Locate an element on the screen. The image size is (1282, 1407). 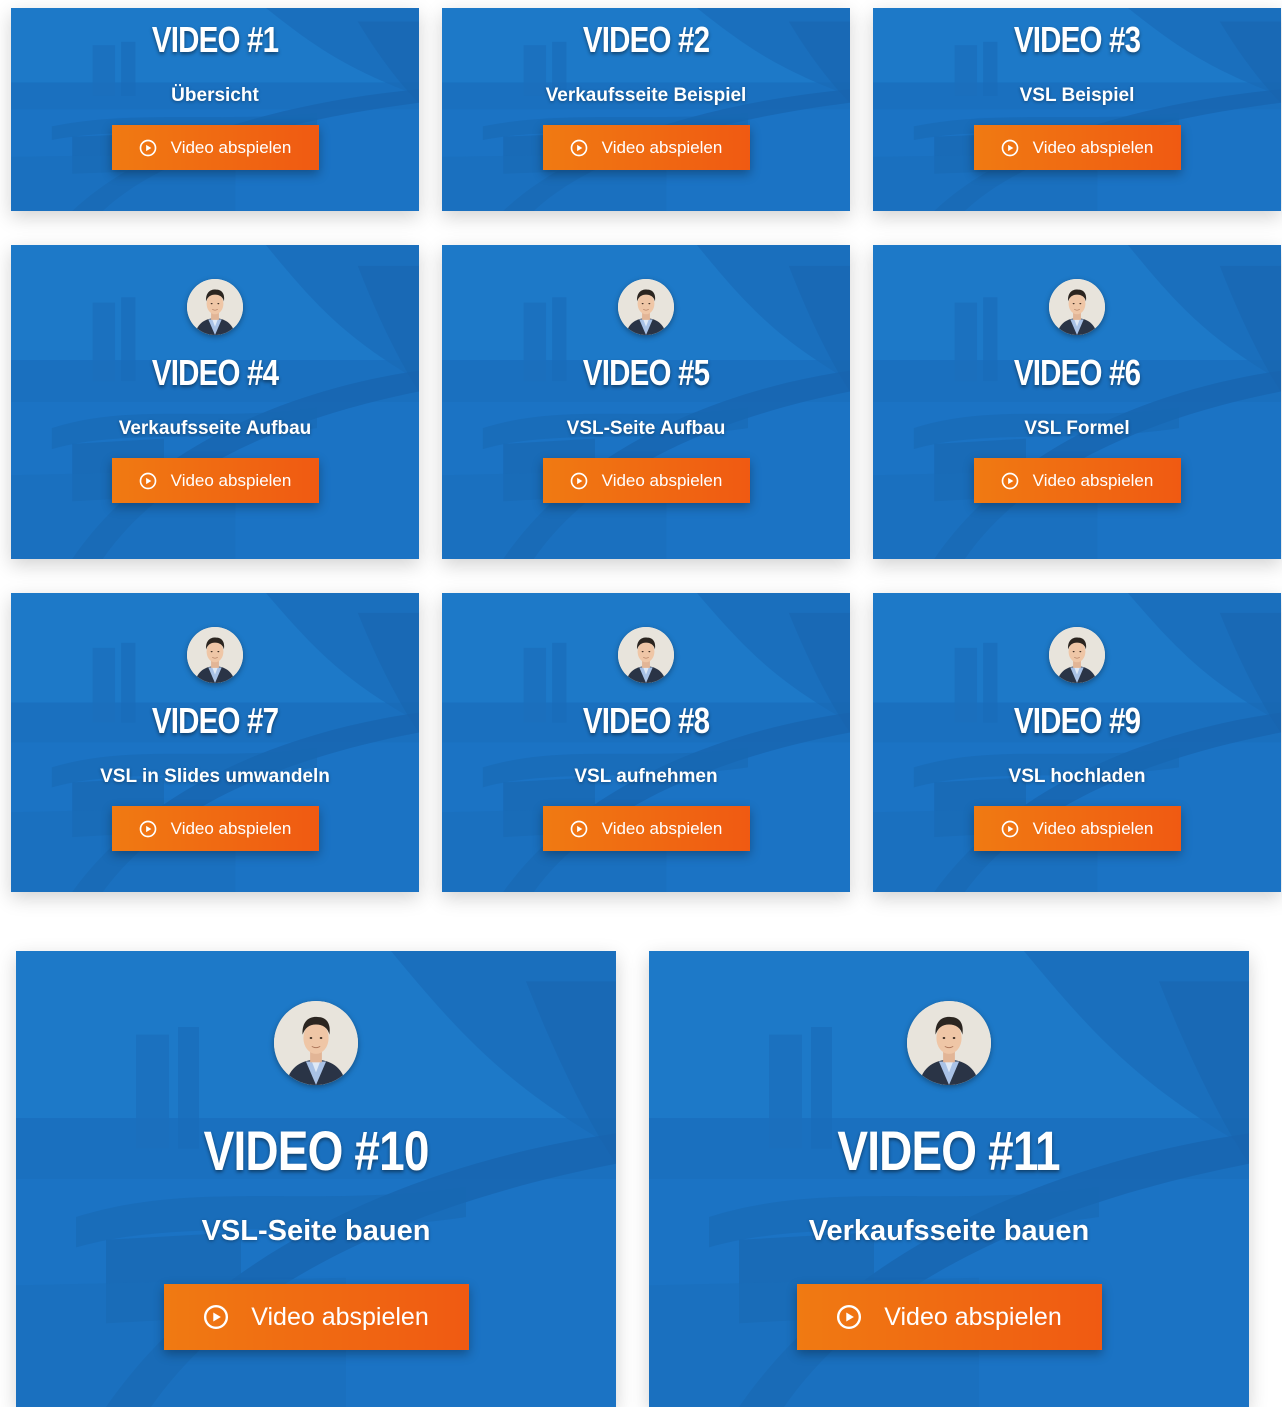
video-subtitle: VSL aufnehmen is located at coordinates (646, 776).